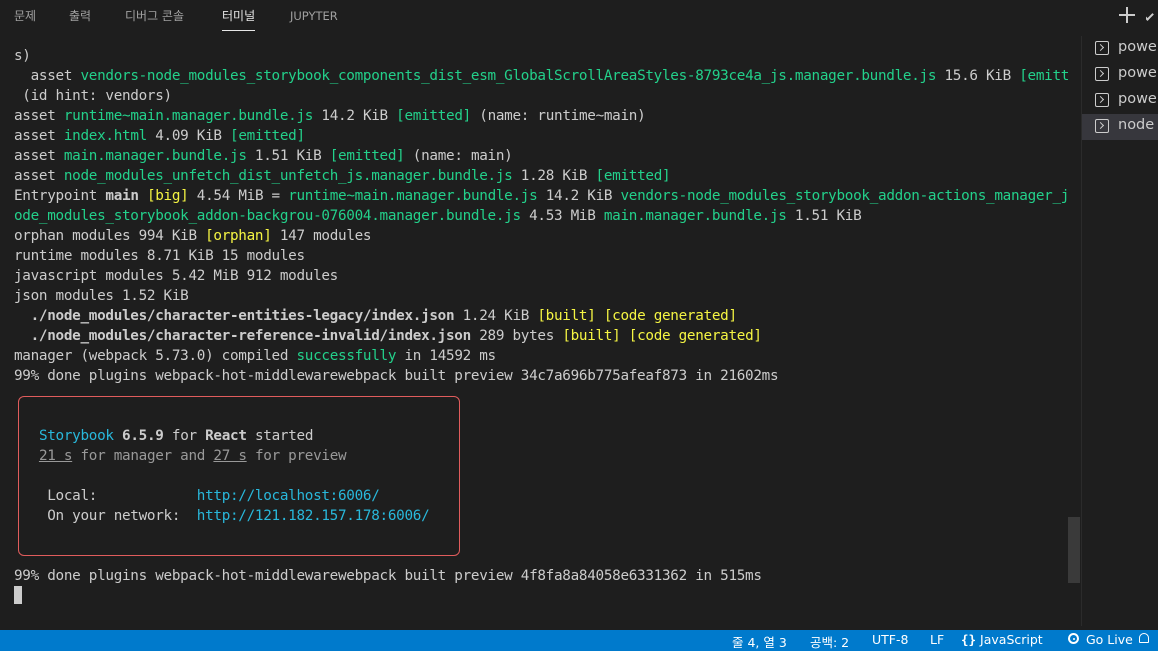 This screenshot has width=1158, height=651. What do you see at coordinates (1109, 639) in the screenshot?
I see `status-golive-label: Go Live` at bounding box center [1109, 639].